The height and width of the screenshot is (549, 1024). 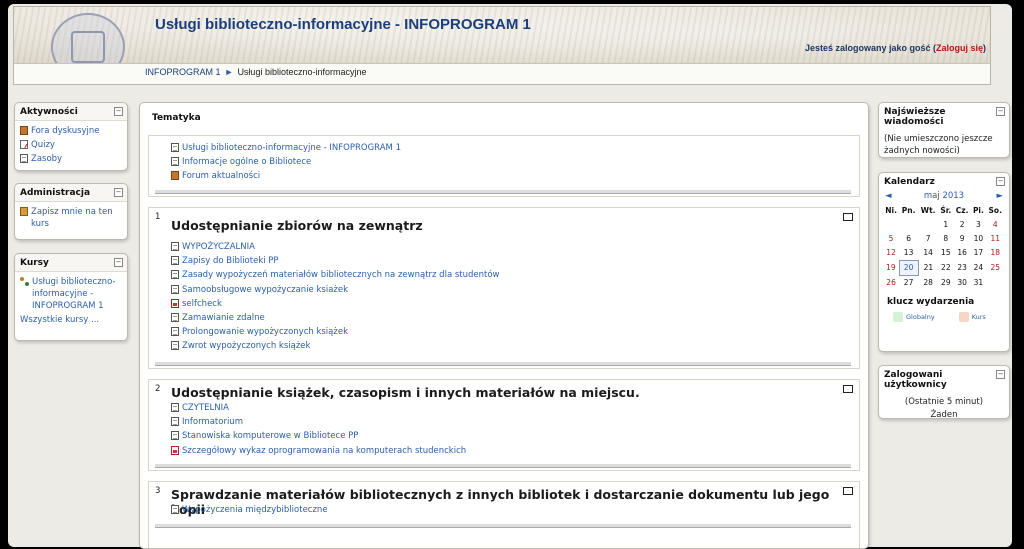 I want to click on calendar-day: 13, so click(x=908, y=253).